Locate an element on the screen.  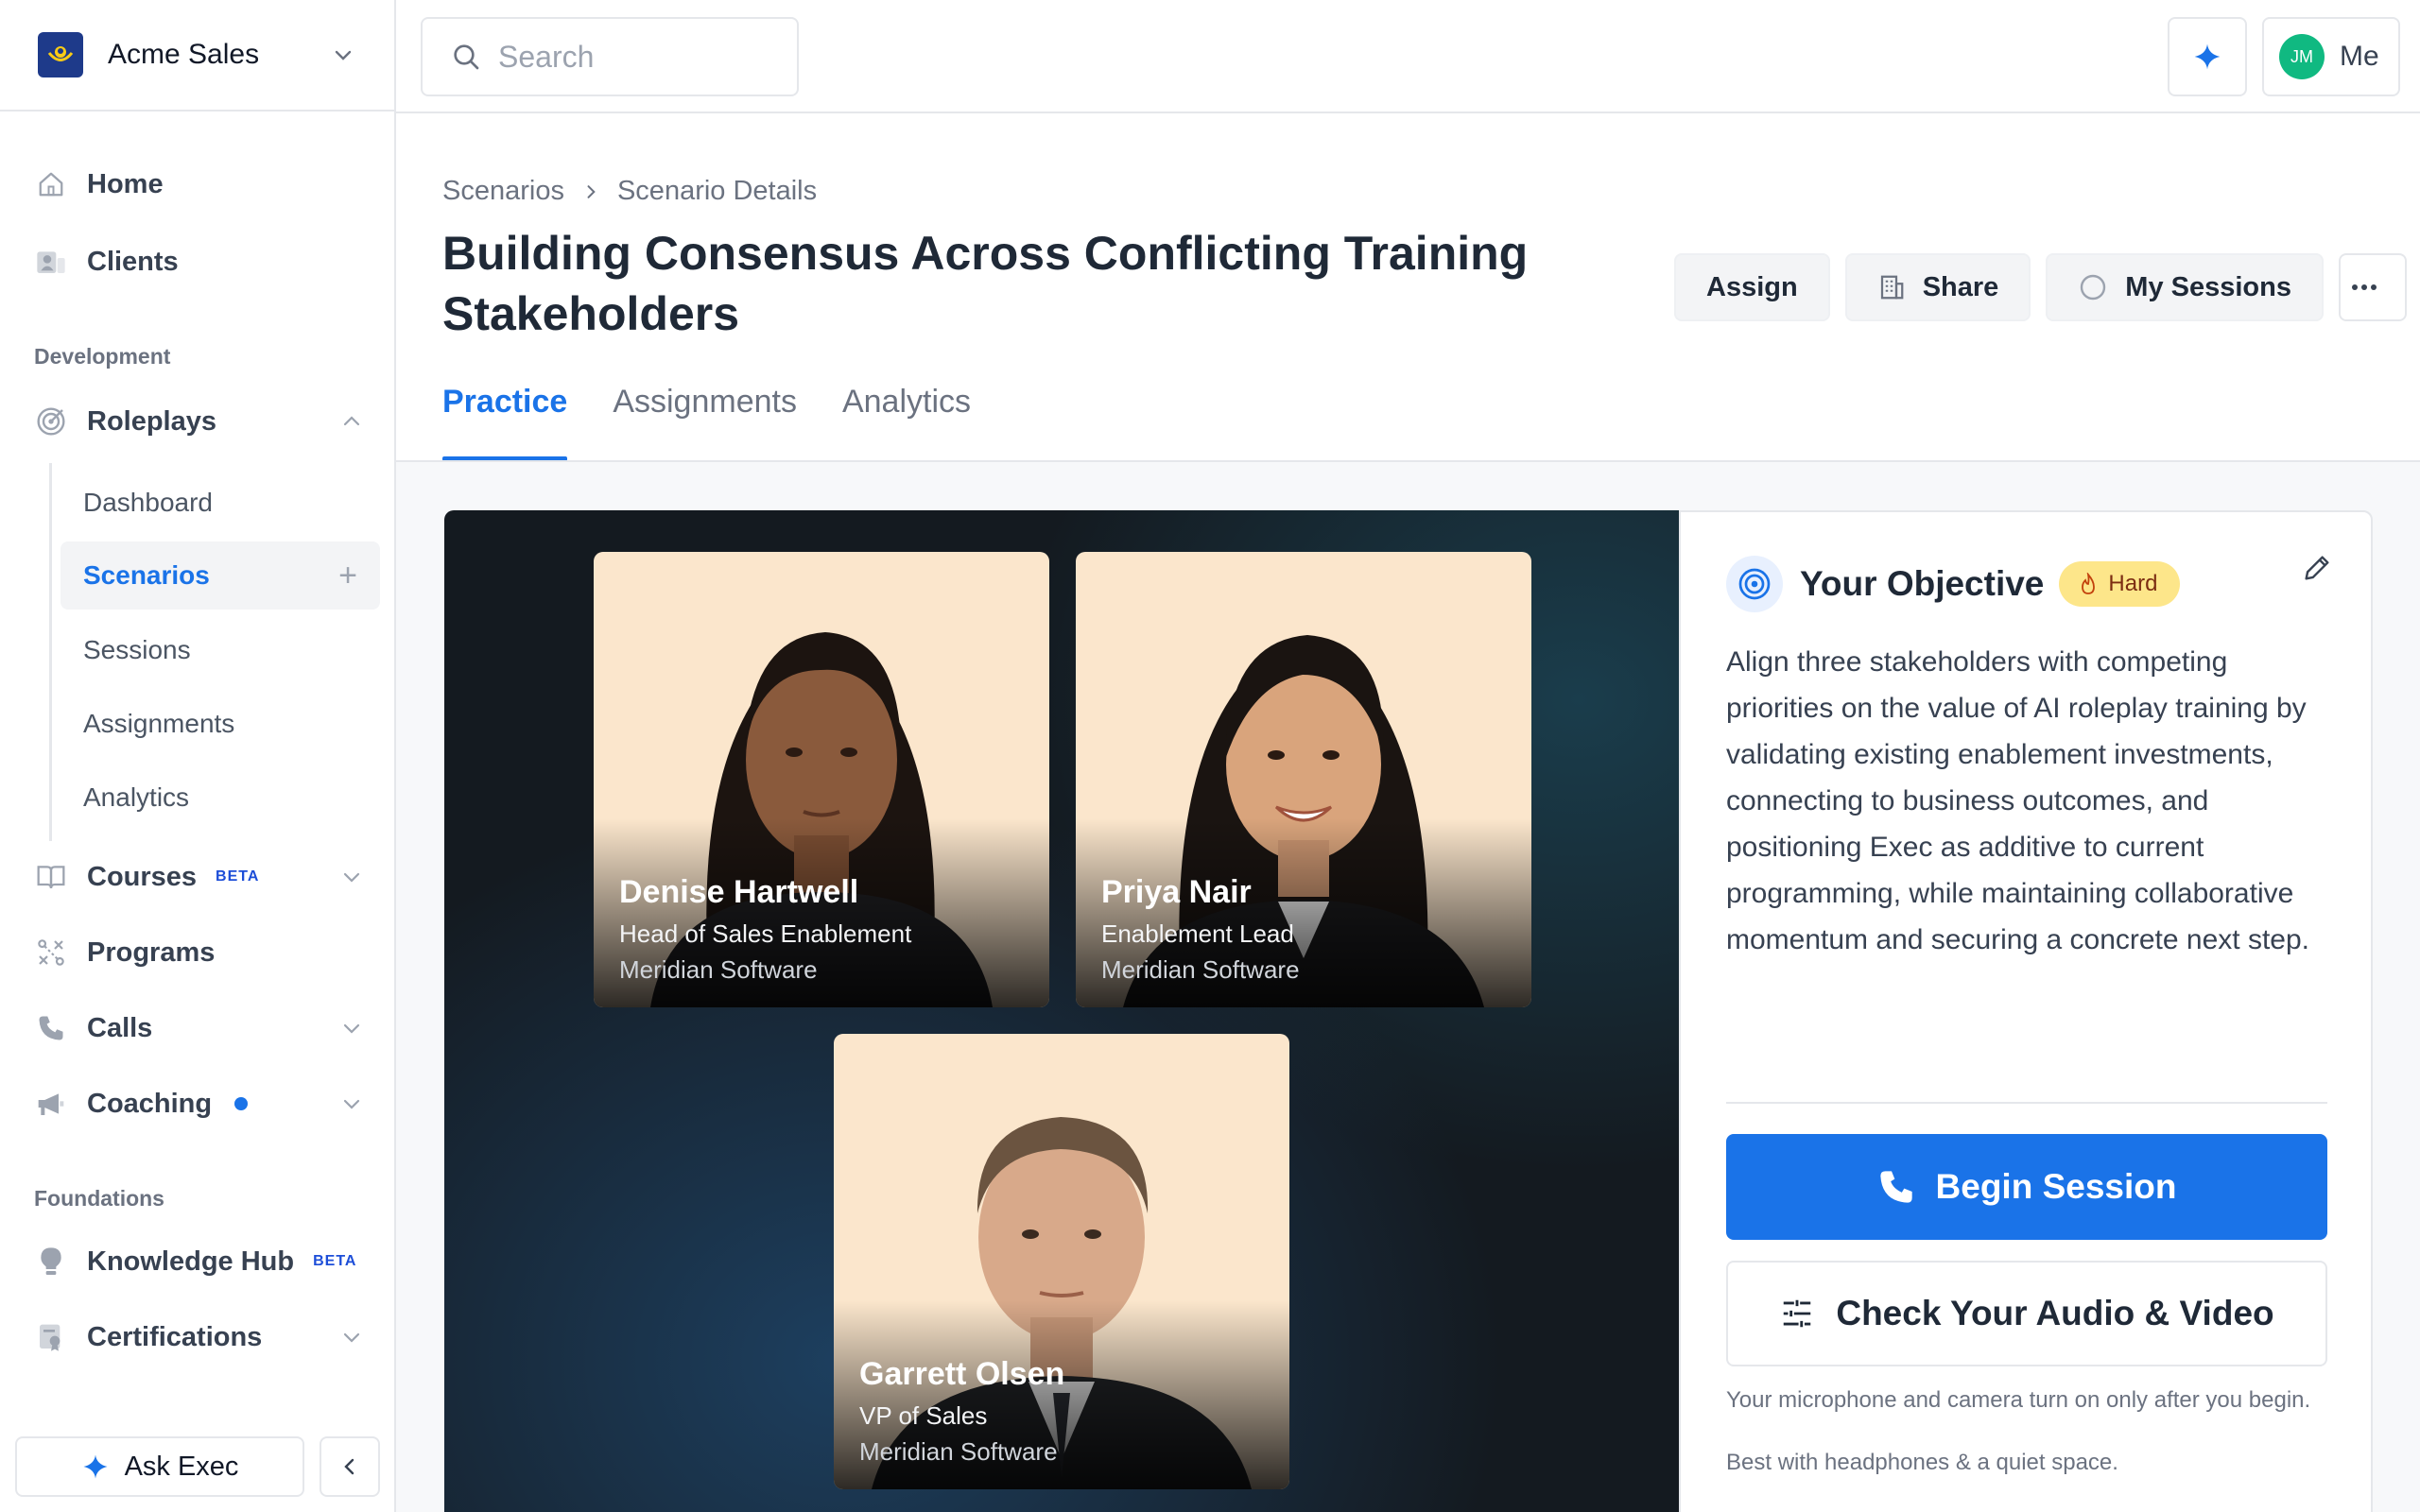
top-bar: JM Me is located at coordinates (1408, 56).